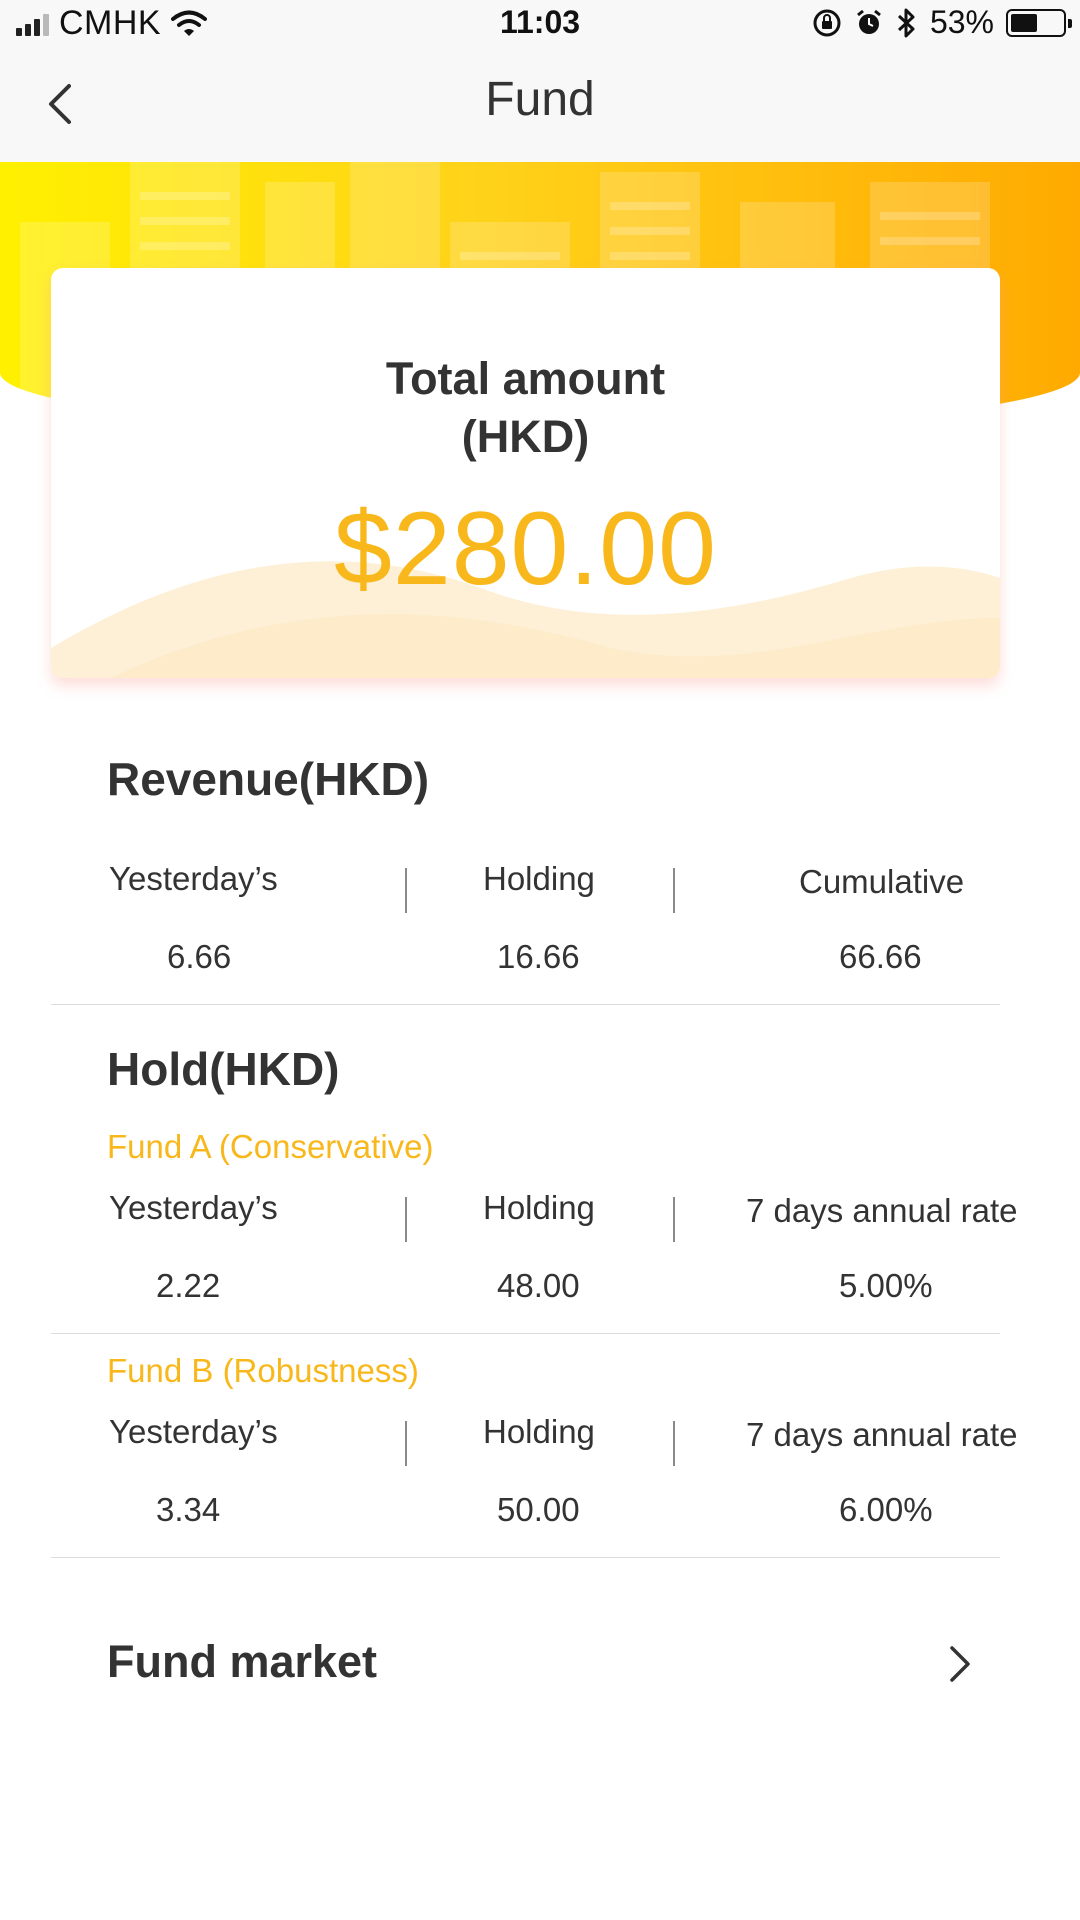  Describe the element at coordinates (886, 1509) in the screenshot. I see `stat-value: 6.00%` at that location.